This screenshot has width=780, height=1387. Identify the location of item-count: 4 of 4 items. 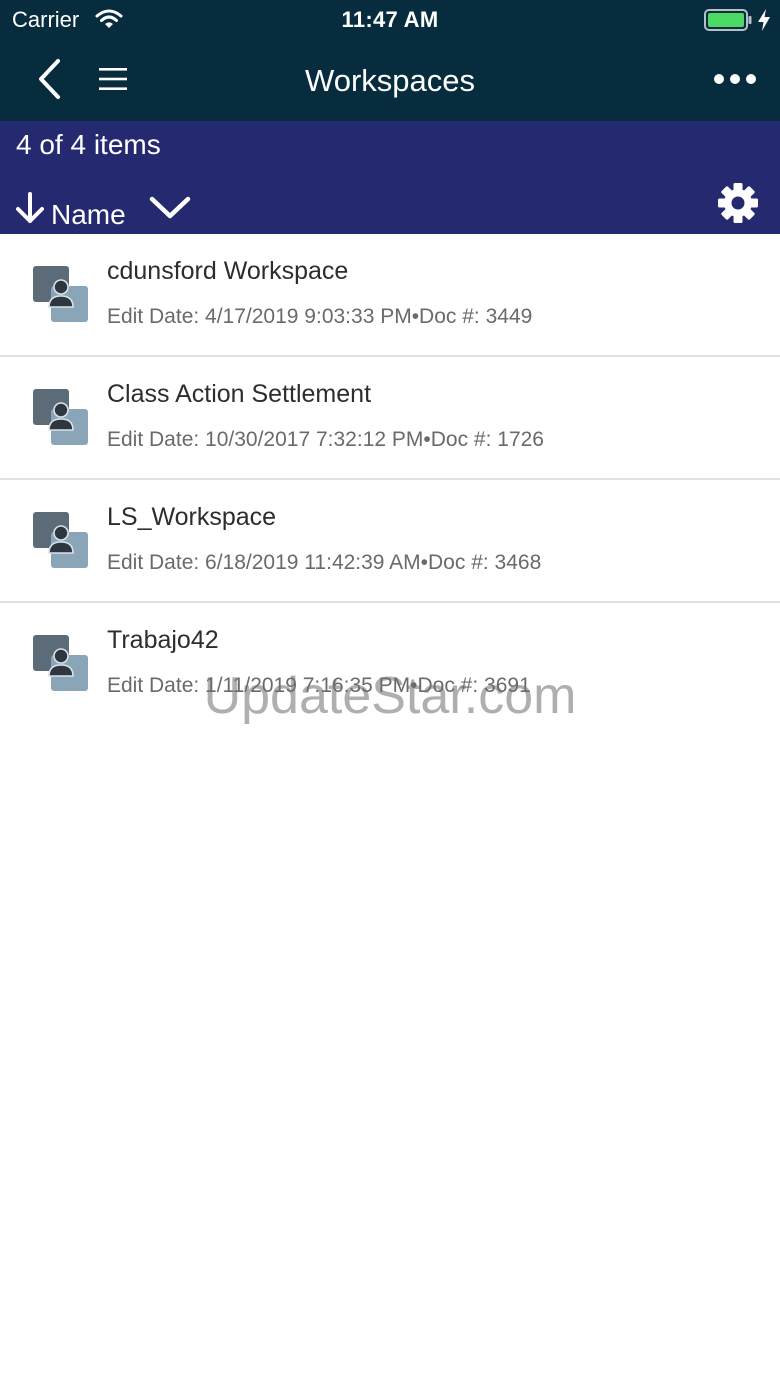
(88, 144).